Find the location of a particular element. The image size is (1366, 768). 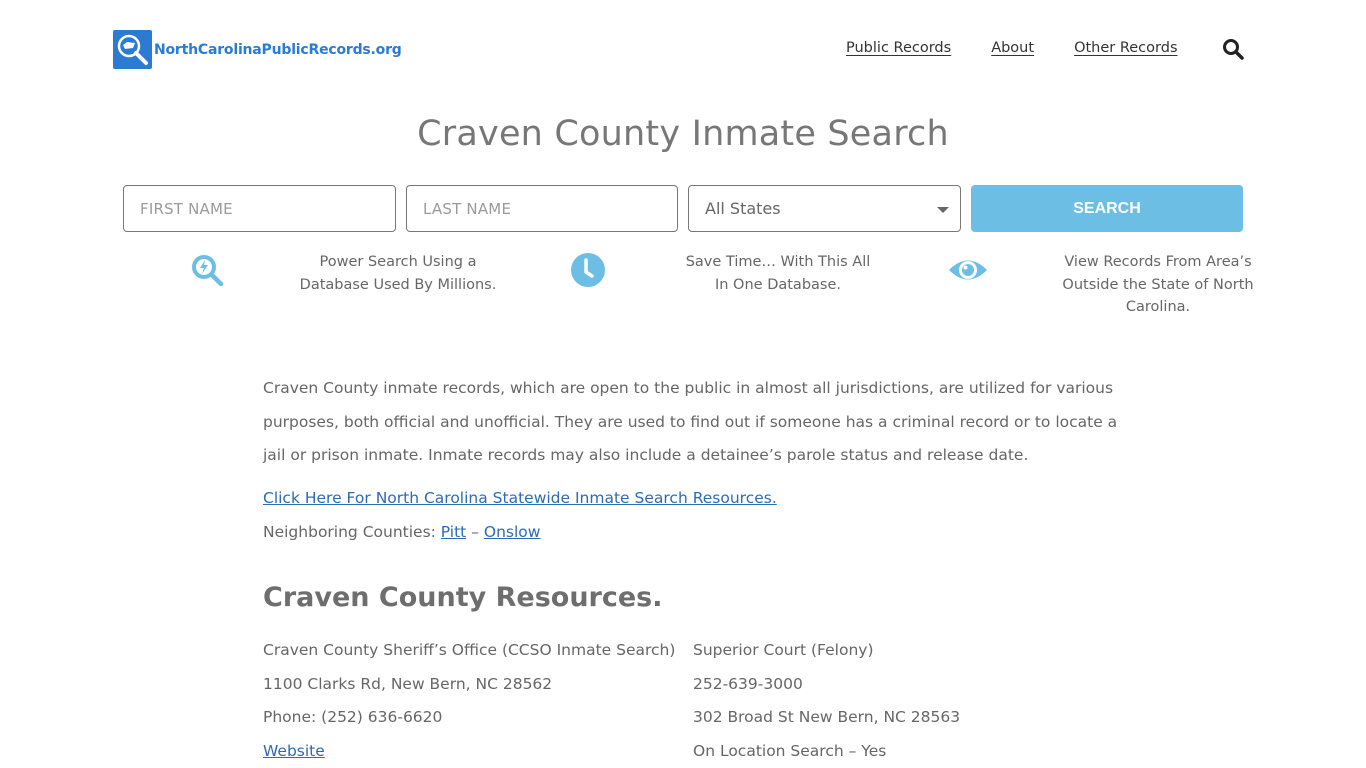

state-select: All States is located at coordinates (824, 208).